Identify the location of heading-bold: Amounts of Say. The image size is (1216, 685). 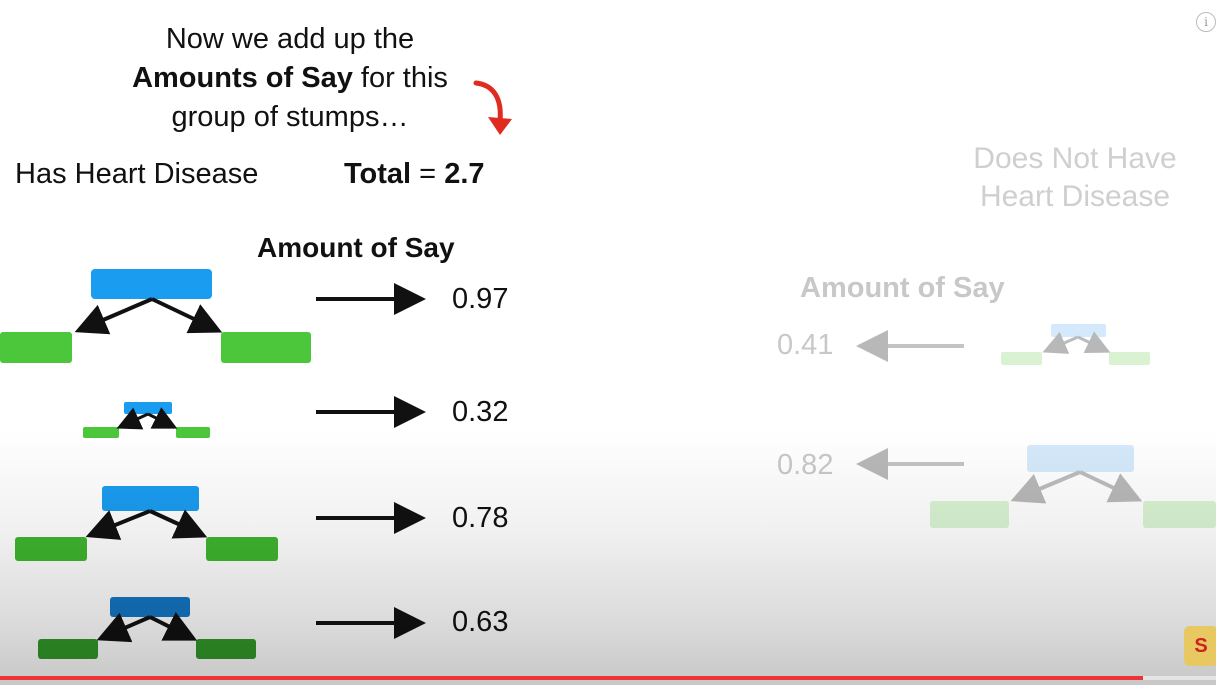
(242, 78).